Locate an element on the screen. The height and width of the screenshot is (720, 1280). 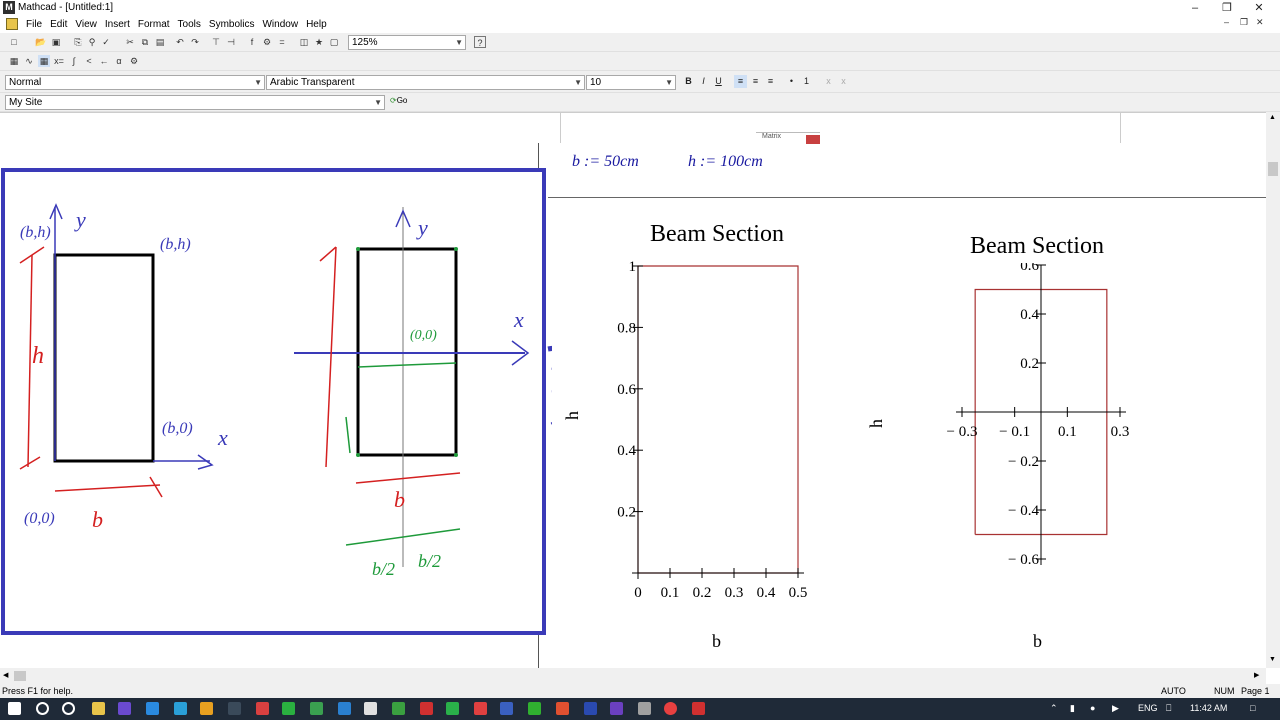
notifications-icon: □ is located at coordinates (1252, 708).